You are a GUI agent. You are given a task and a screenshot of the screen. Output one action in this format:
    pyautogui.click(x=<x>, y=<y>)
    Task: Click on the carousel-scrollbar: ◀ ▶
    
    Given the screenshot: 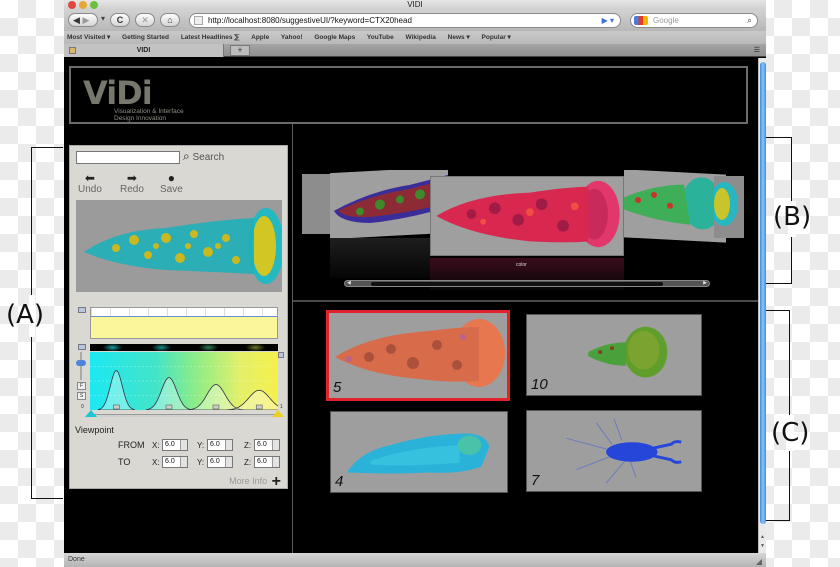 What is the action you would take?
    pyautogui.click(x=527, y=283)
    